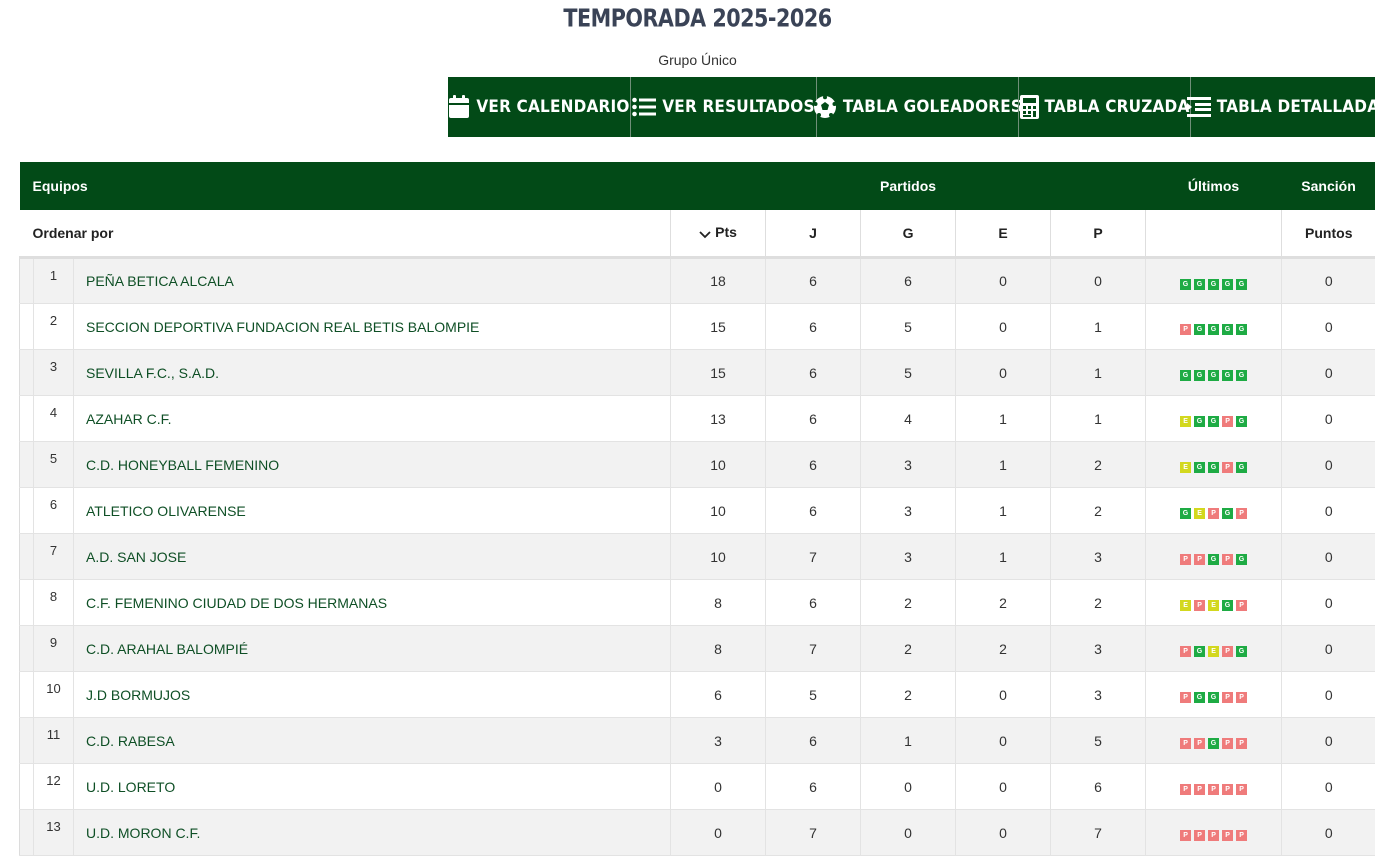 Image resolution: width=1375 pixels, height=868 pixels. What do you see at coordinates (372, 510) in the screenshot?
I see `team-name: ATLETICO OLIVARENSE` at bounding box center [372, 510].